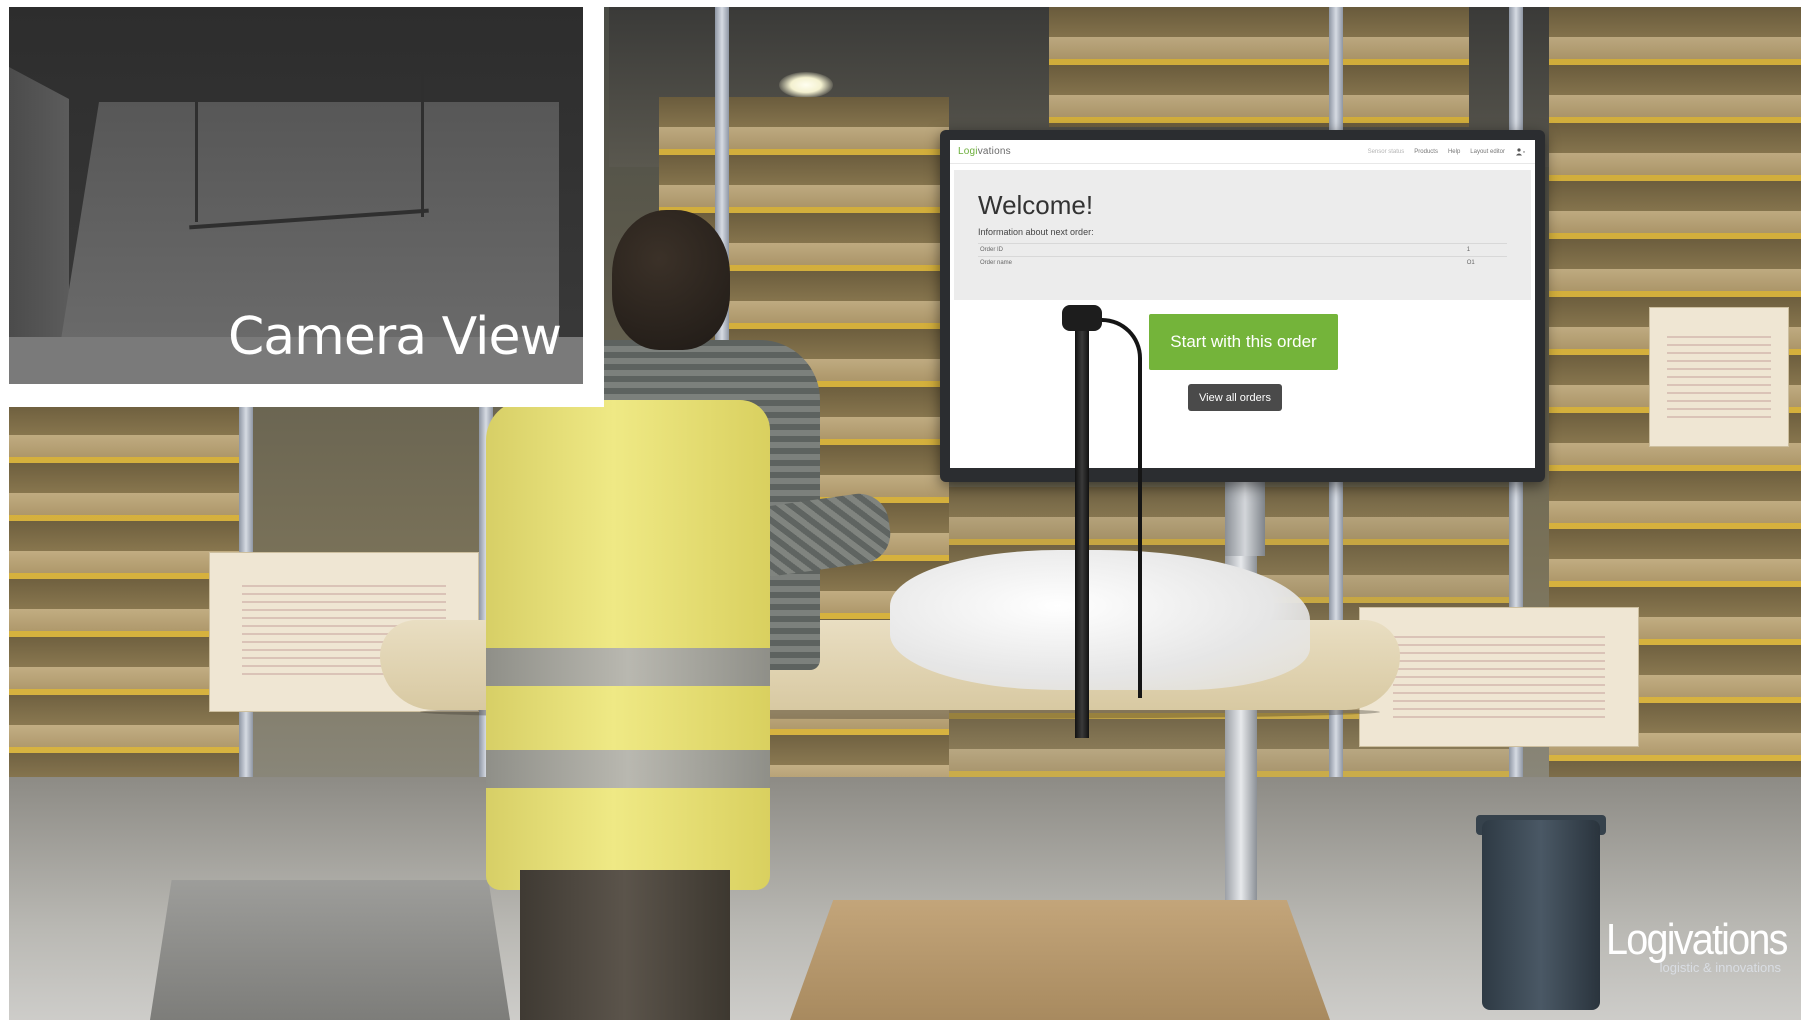  Describe the element at coordinates (1541, 915) in the screenshot. I see `trash-bin` at that location.